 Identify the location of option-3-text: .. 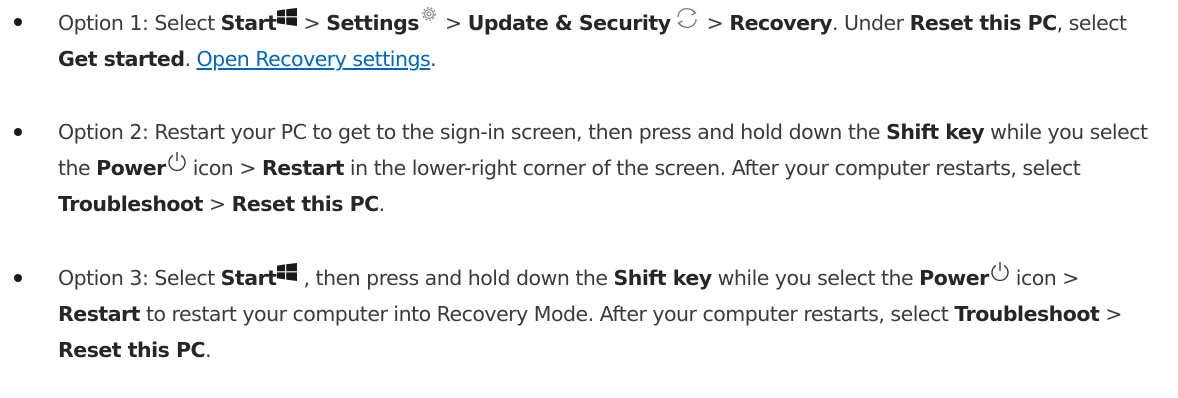
(208, 350).